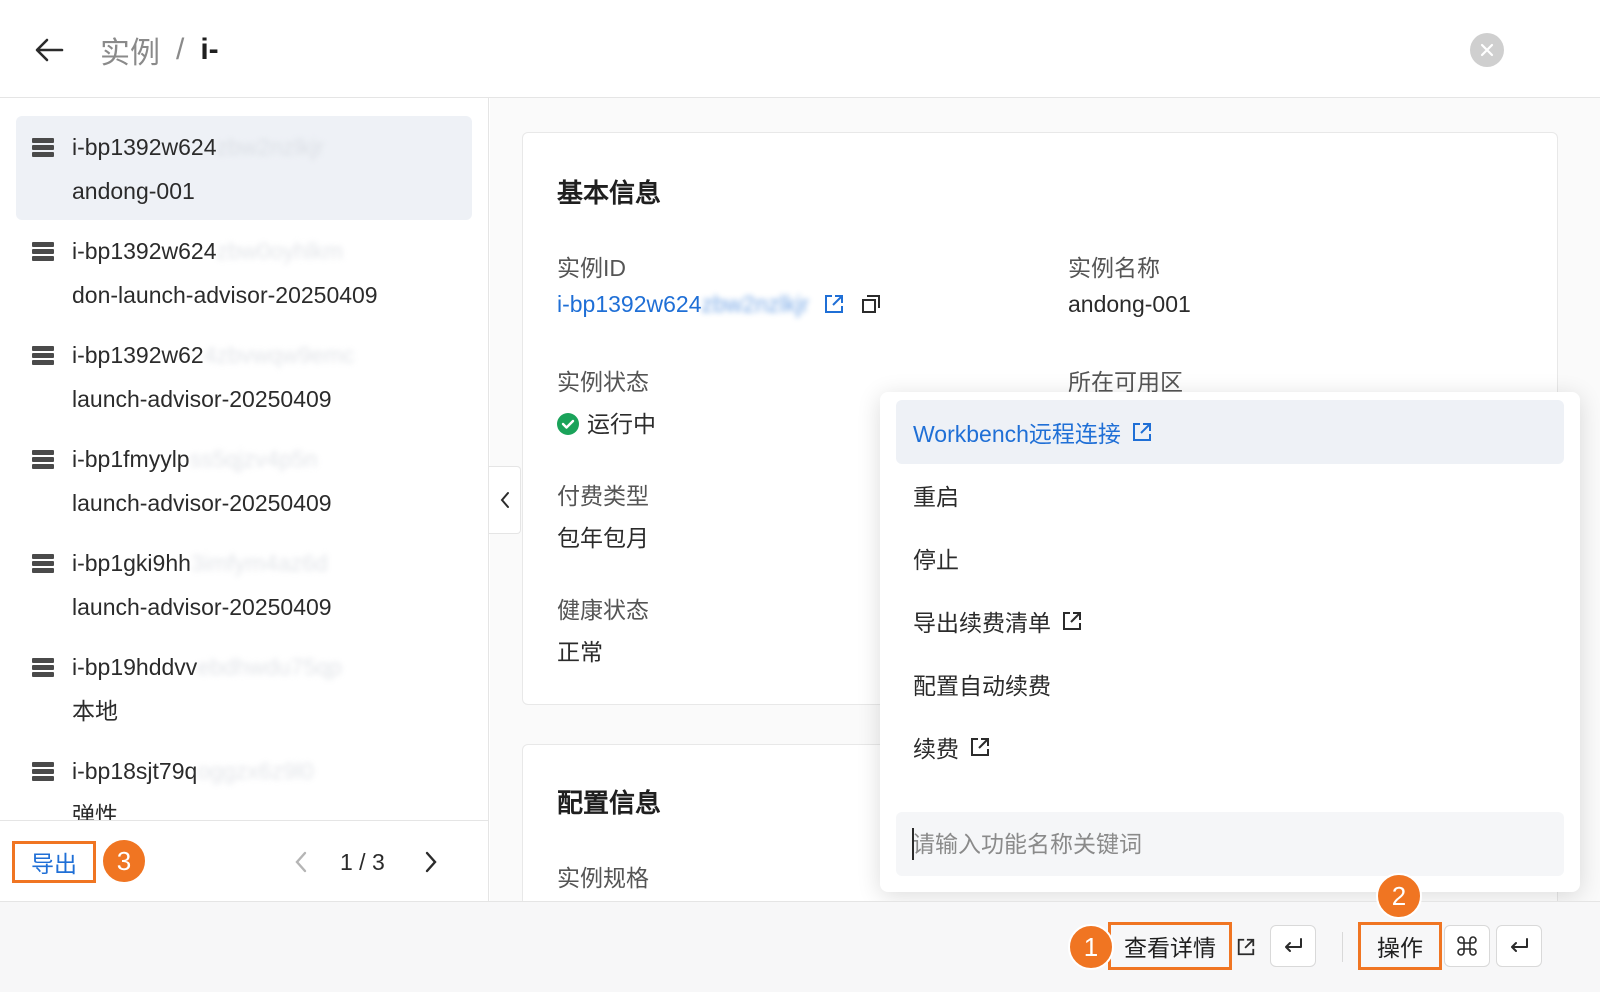 The image size is (1600, 992). I want to click on menu-item-label: 导出续费清单, so click(982, 623).